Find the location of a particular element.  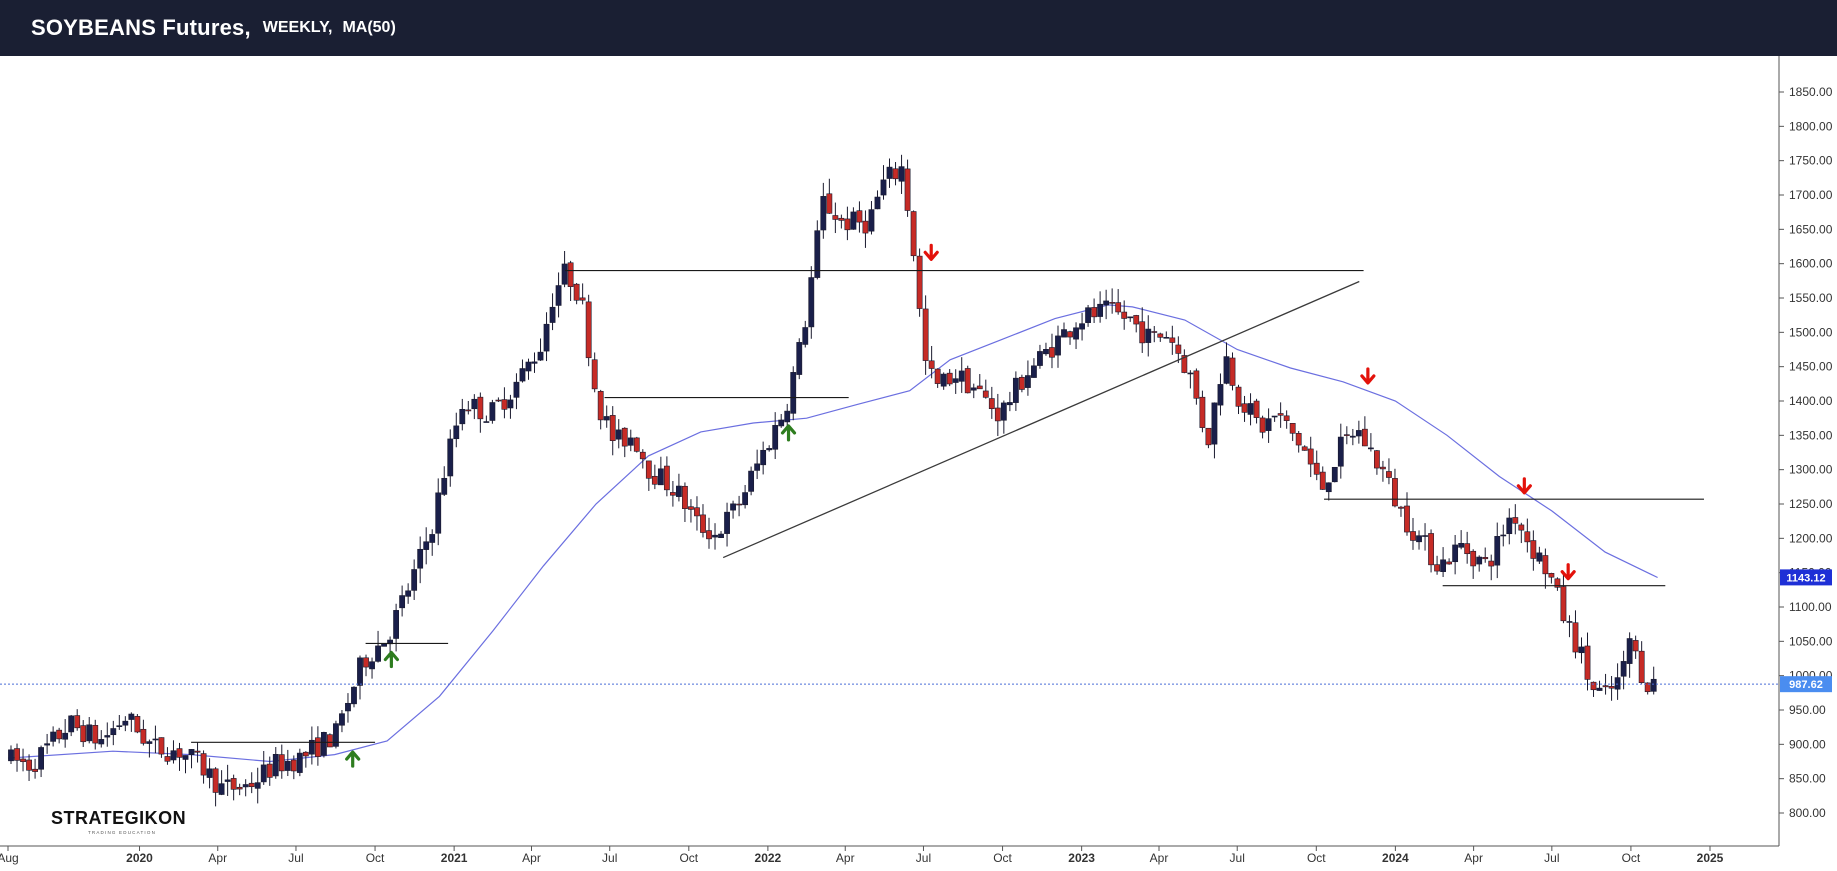

price-tick-label: 1750.00 is located at coordinates (1811, 161).